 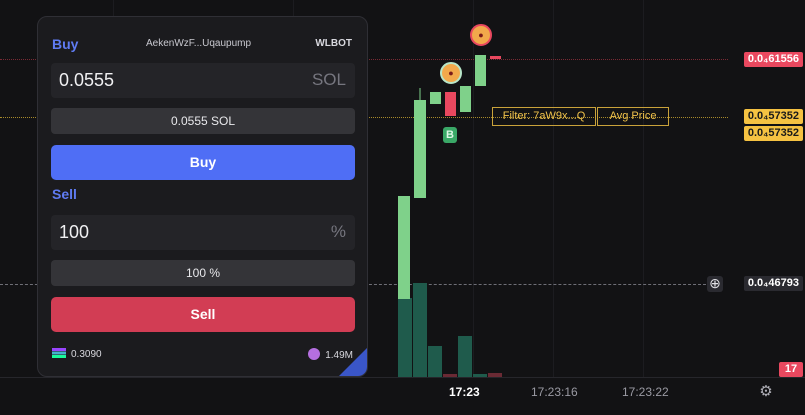 What do you see at coordinates (333, 43) in the screenshot?
I see `bot-label: WLBOT` at bounding box center [333, 43].